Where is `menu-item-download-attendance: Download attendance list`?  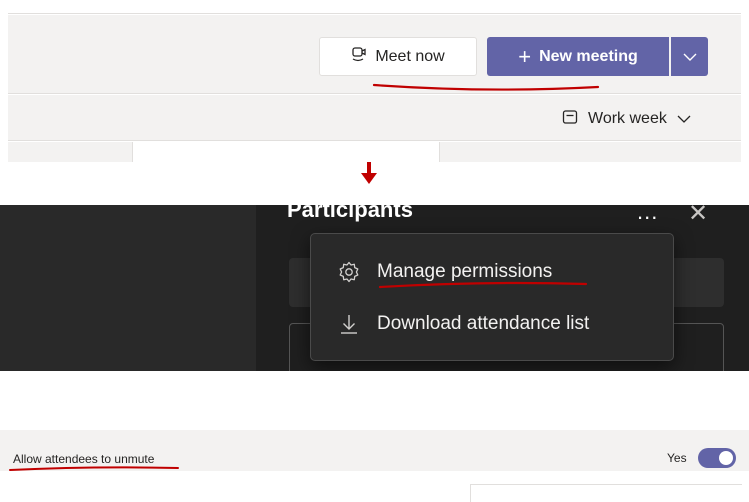 menu-item-download-attendance: Download attendance list is located at coordinates (493, 324).